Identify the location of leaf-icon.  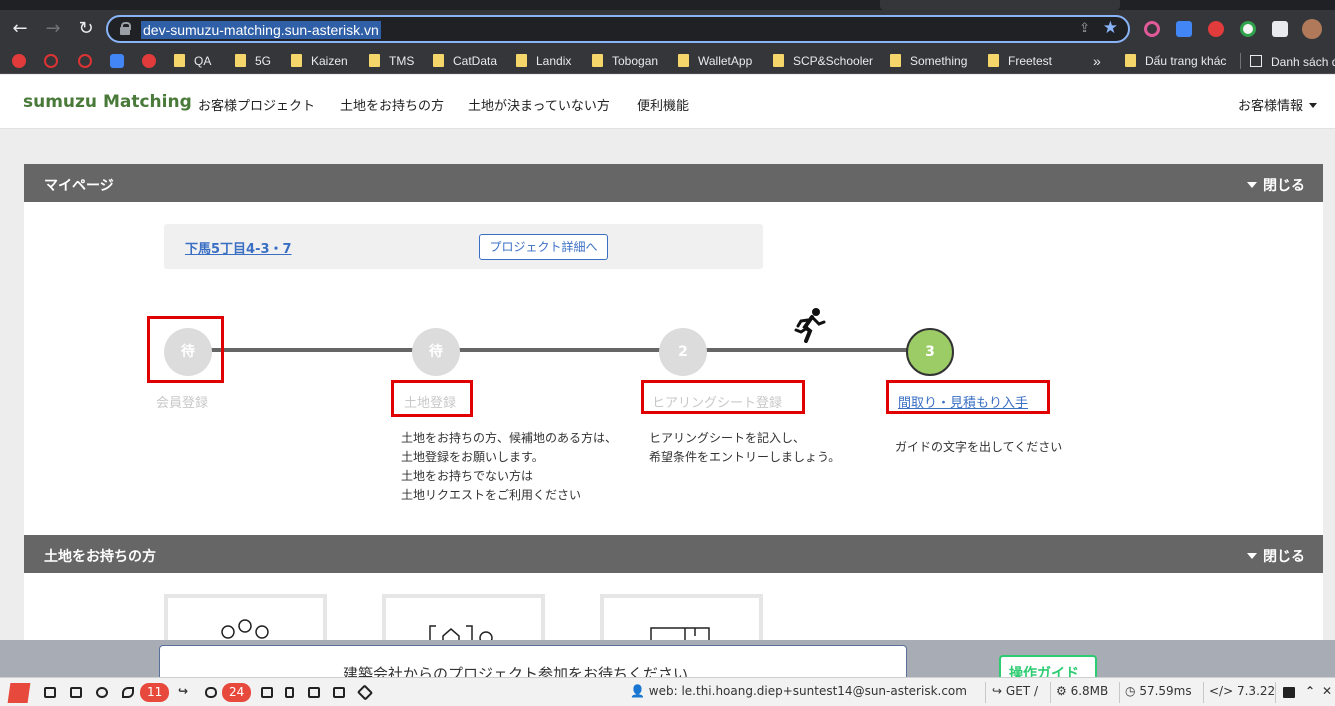
(128, 692).